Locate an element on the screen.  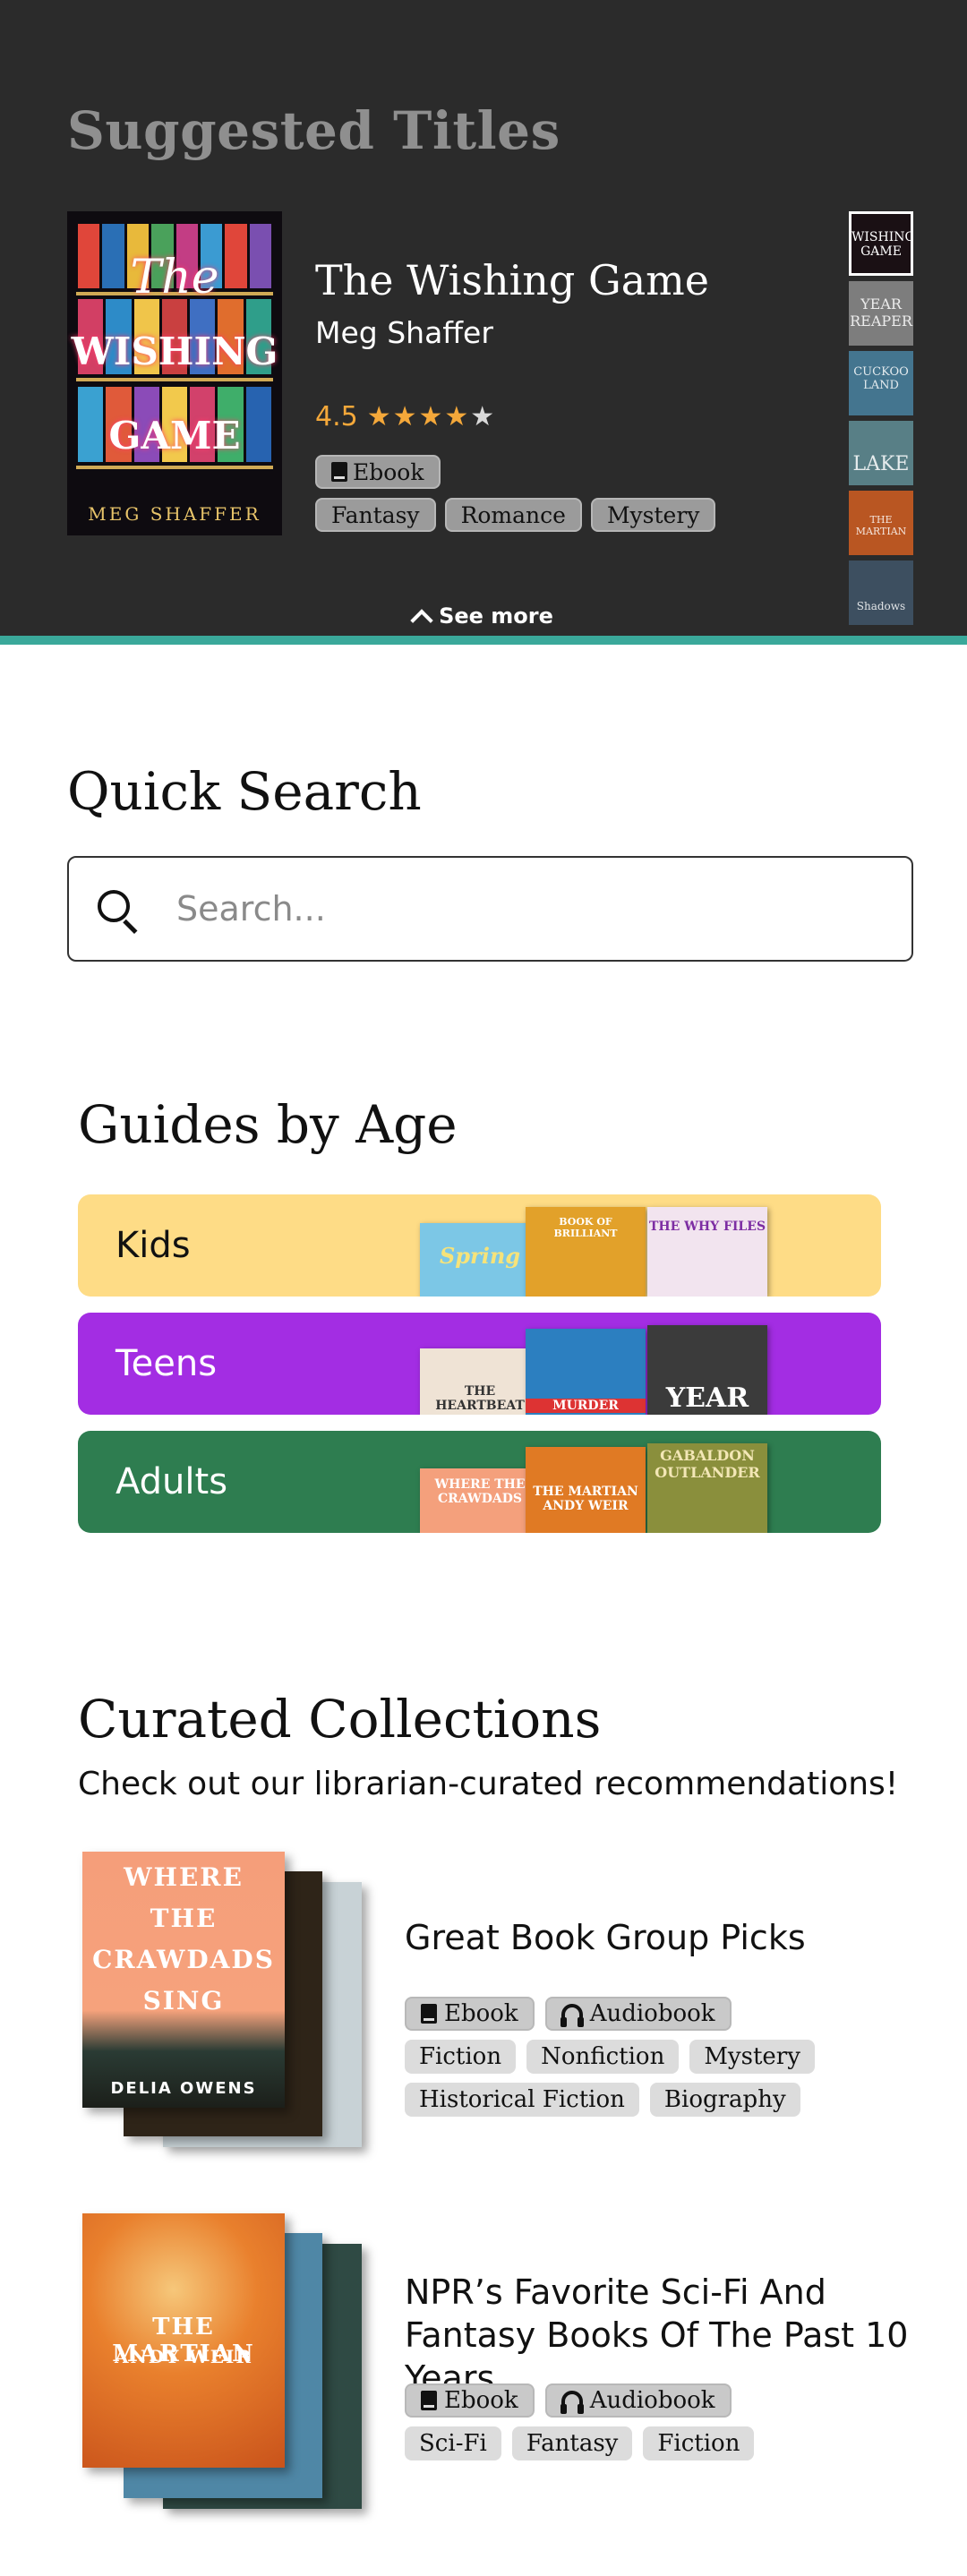
quick-search-heading: Quick Search is located at coordinates (244, 791).